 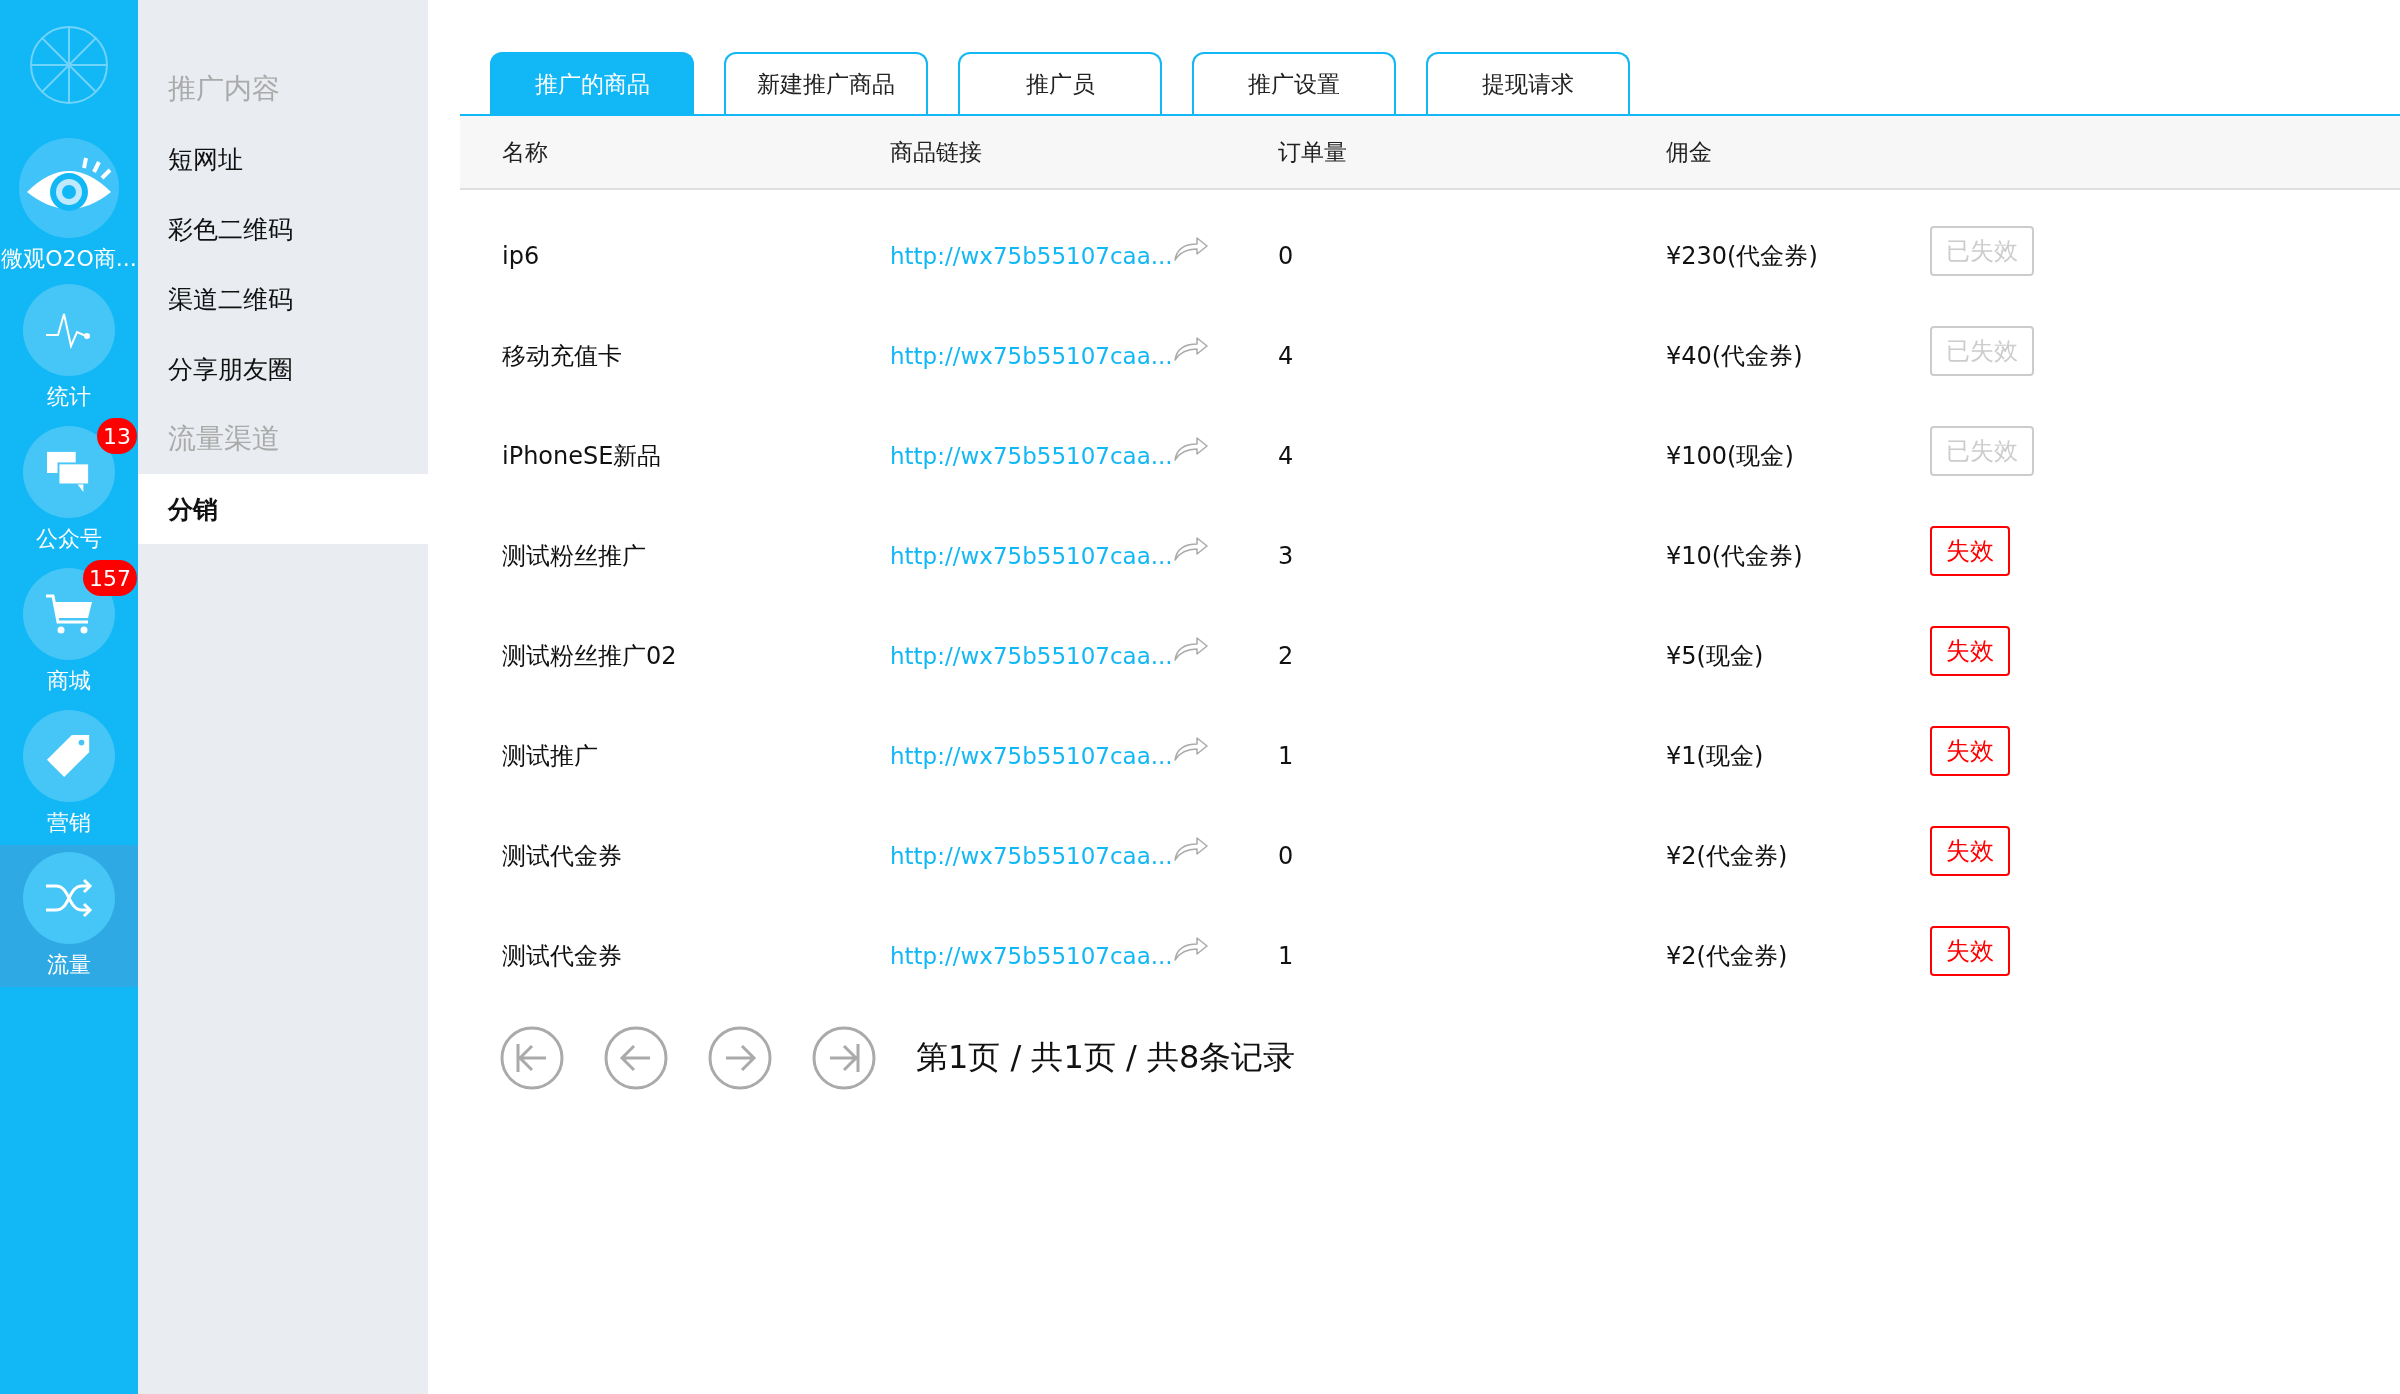 What do you see at coordinates (283, 159) in the screenshot?
I see `menu-item: 短网址` at bounding box center [283, 159].